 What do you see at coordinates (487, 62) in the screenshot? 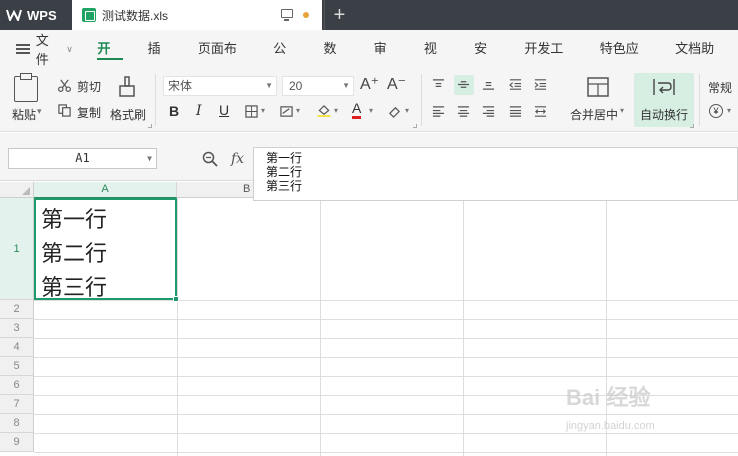
I see `menu-tab-7: 安全` at bounding box center [487, 62].